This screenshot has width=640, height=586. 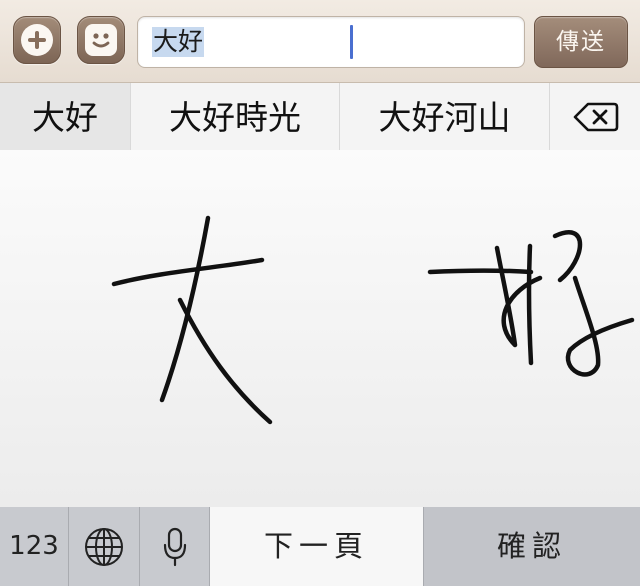 I want to click on emoji-button, so click(x=101, y=40).